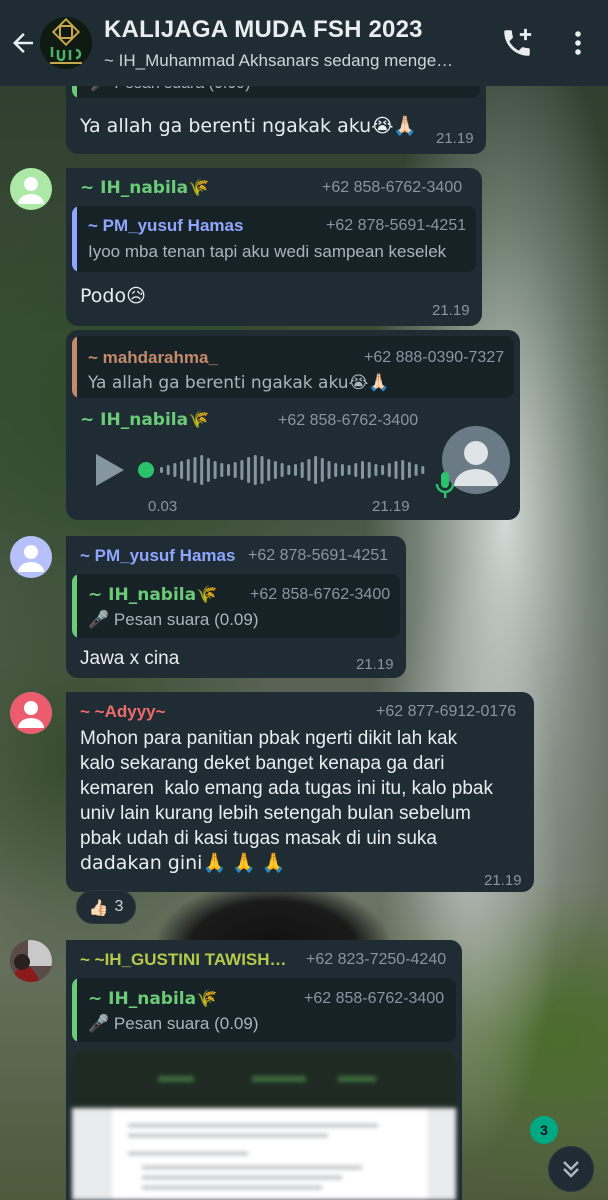 The width and height of the screenshot is (608, 1200). What do you see at coordinates (264, 1125) in the screenshot?
I see `blurred-image-attachment` at bounding box center [264, 1125].